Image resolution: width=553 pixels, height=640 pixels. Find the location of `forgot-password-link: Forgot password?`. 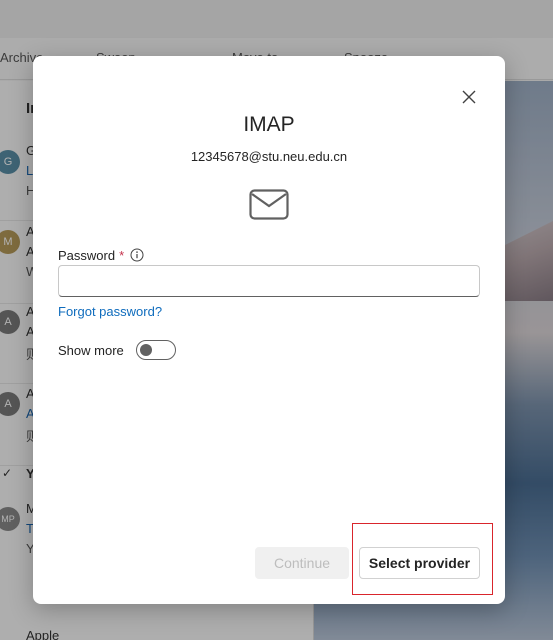

forgot-password-link: Forgot password? is located at coordinates (110, 311).